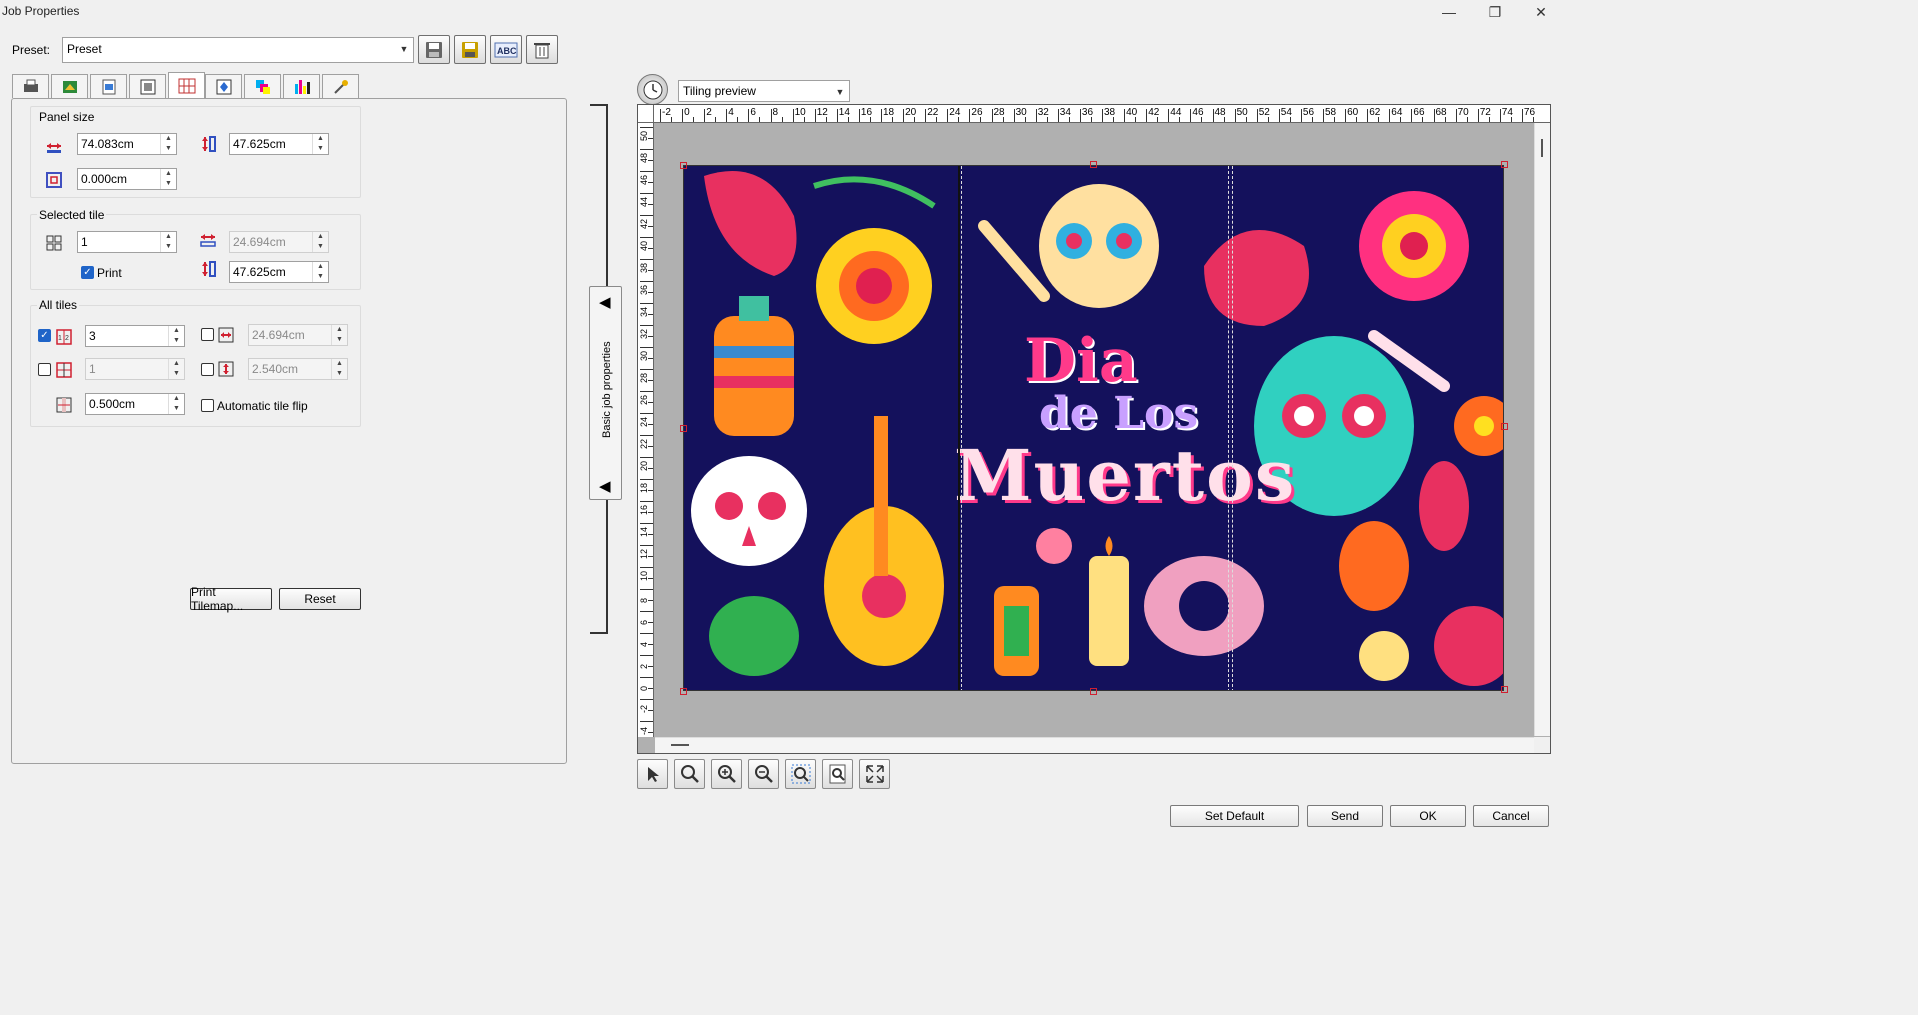  Describe the element at coordinates (689, 774) in the screenshot. I see `zoom-tool-button` at that location.